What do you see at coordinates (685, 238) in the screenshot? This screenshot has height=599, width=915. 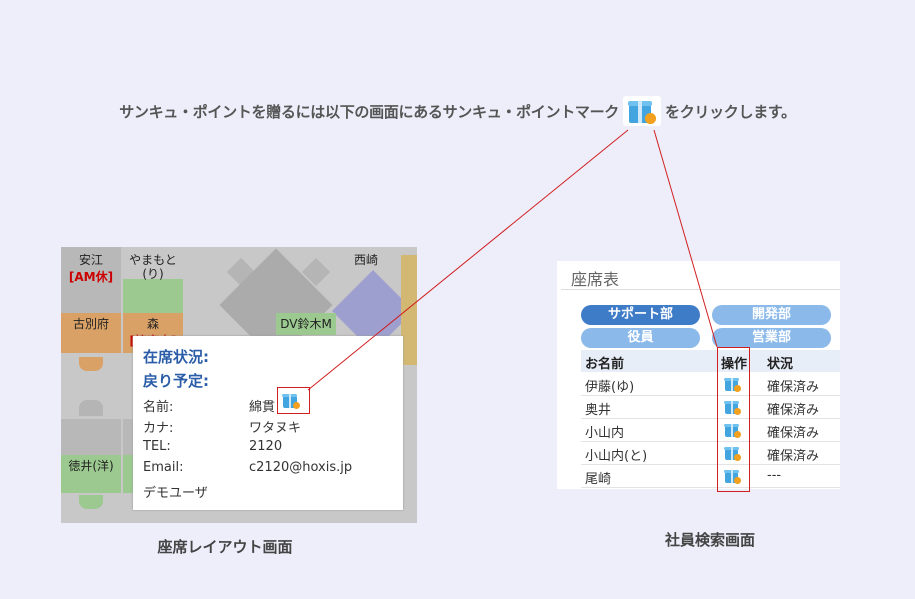 I see `callout-line-search` at bounding box center [685, 238].